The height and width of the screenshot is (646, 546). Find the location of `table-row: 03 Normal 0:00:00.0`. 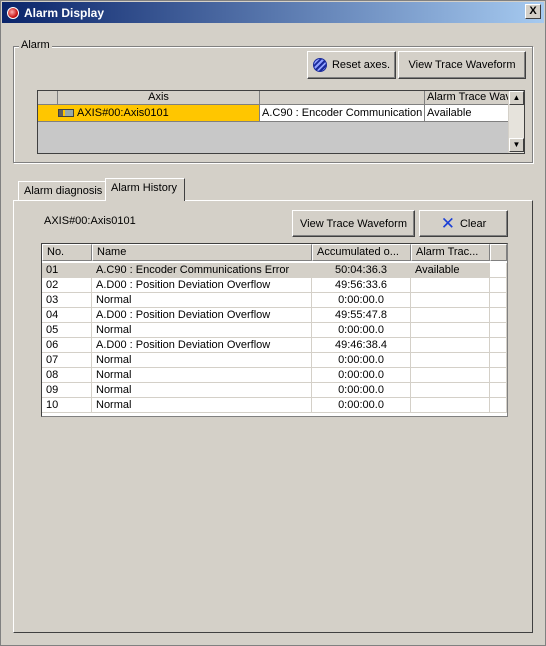

table-row: 03 Normal 0:00:00.0 is located at coordinates (274, 300).